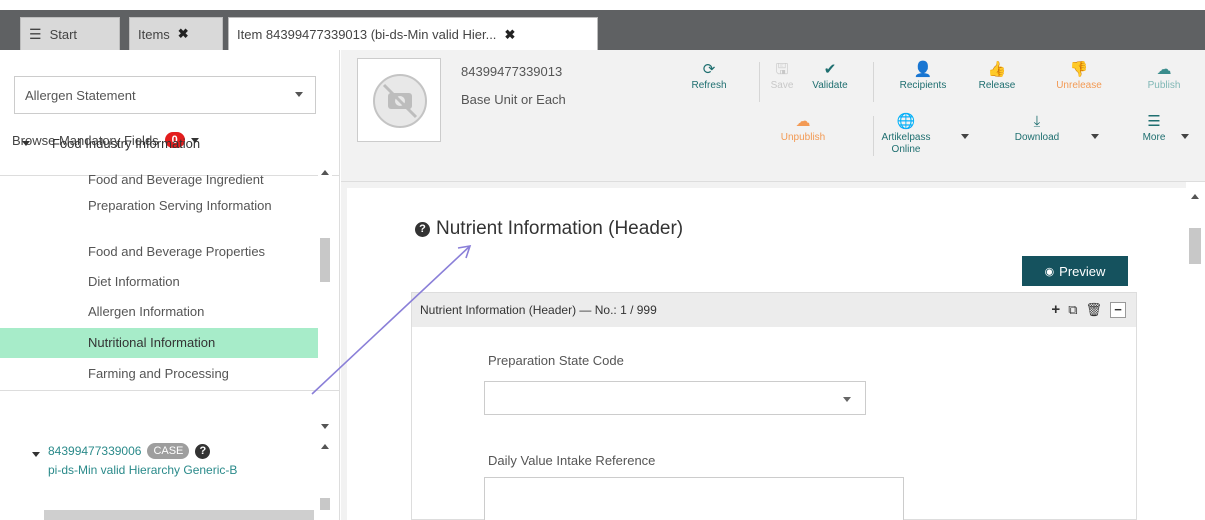  I want to click on collapse-button: −, so click(1118, 309).